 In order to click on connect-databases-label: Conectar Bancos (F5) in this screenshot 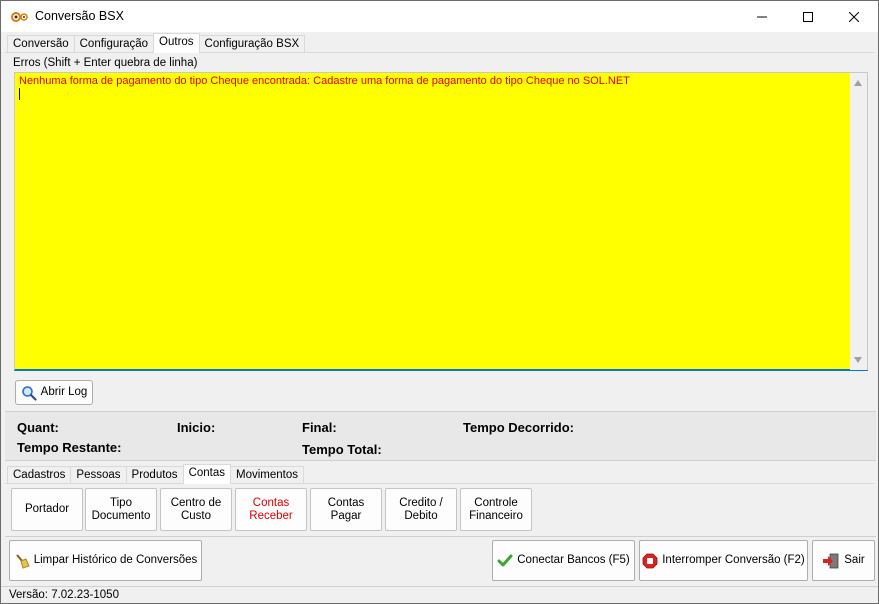, I will do `click(573, 560)`.